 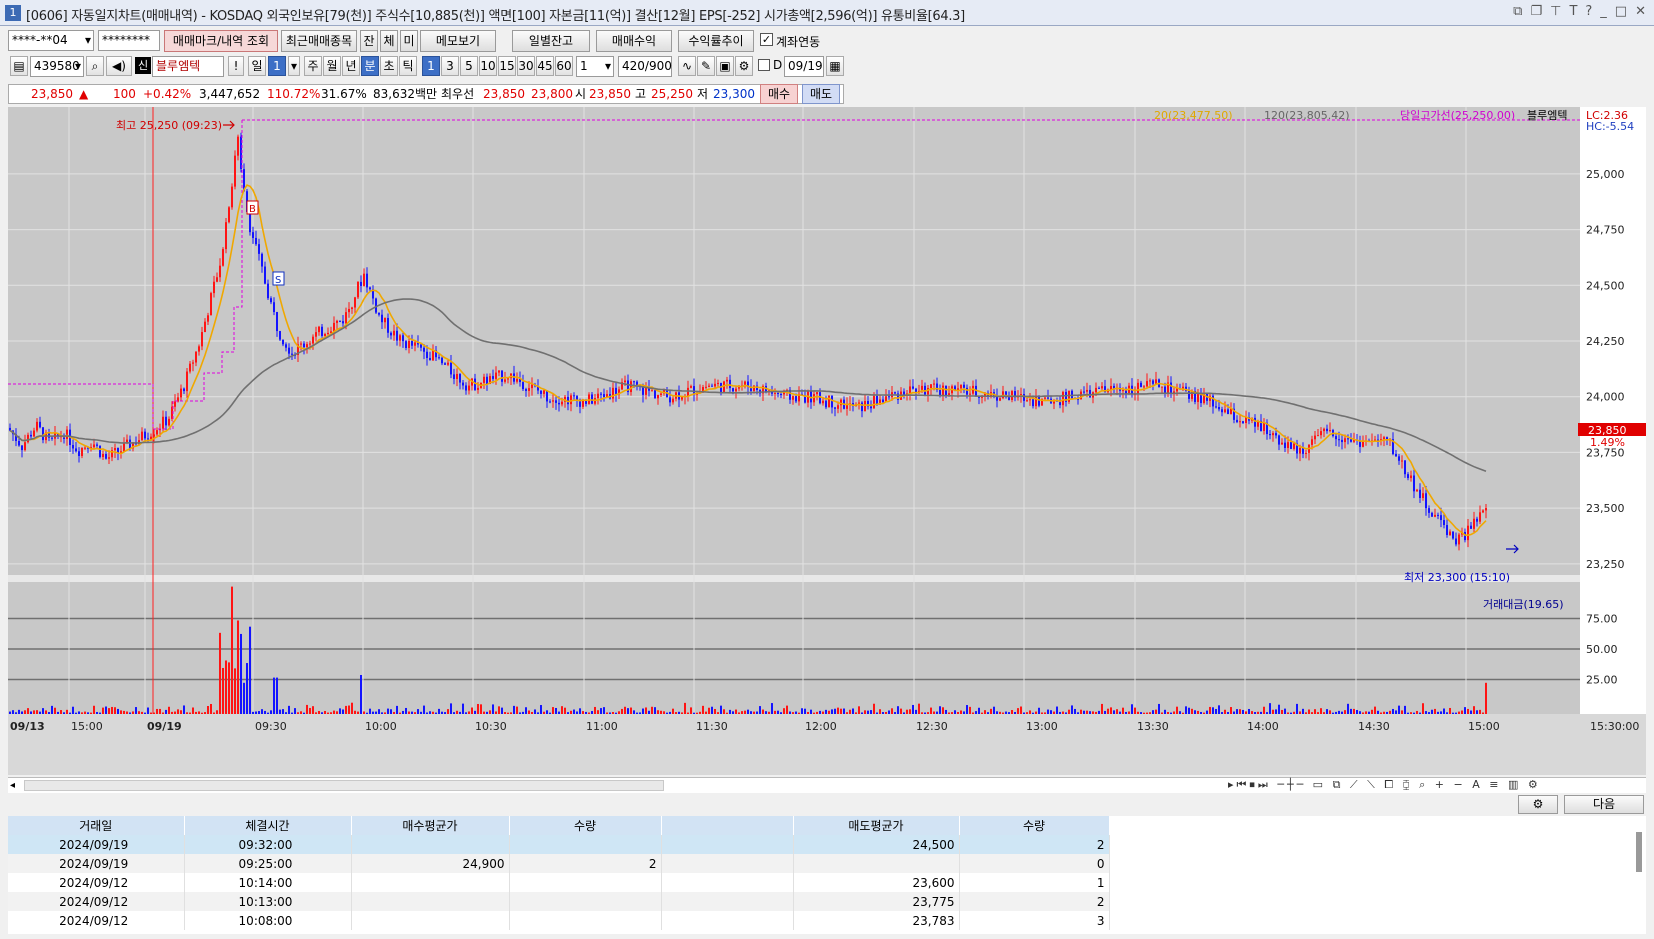 What do you see at coordinates (408, 66) in the screenshot?
I see `period-tick: 틱` at bounding box center [408, 66].